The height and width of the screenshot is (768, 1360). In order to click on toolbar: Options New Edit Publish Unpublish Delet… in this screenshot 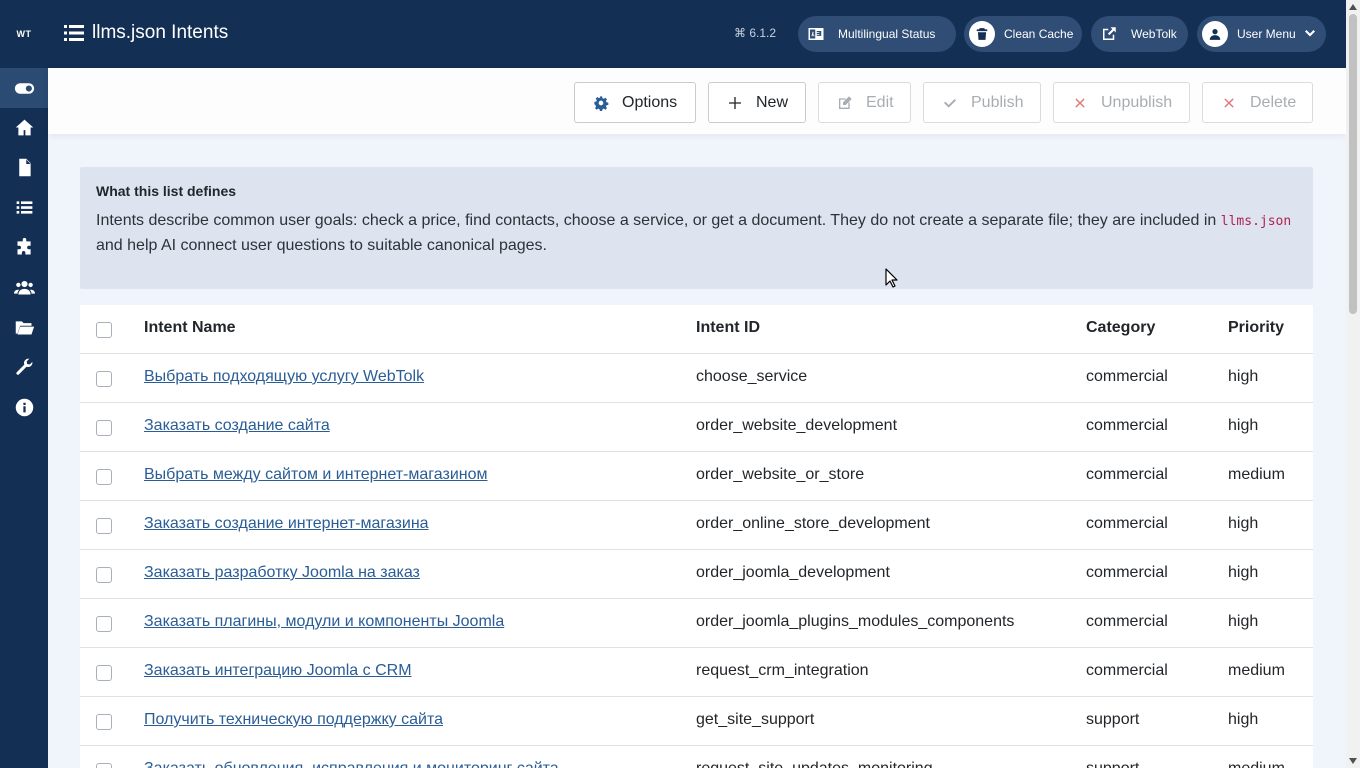, I will do `click(697, 101)`.